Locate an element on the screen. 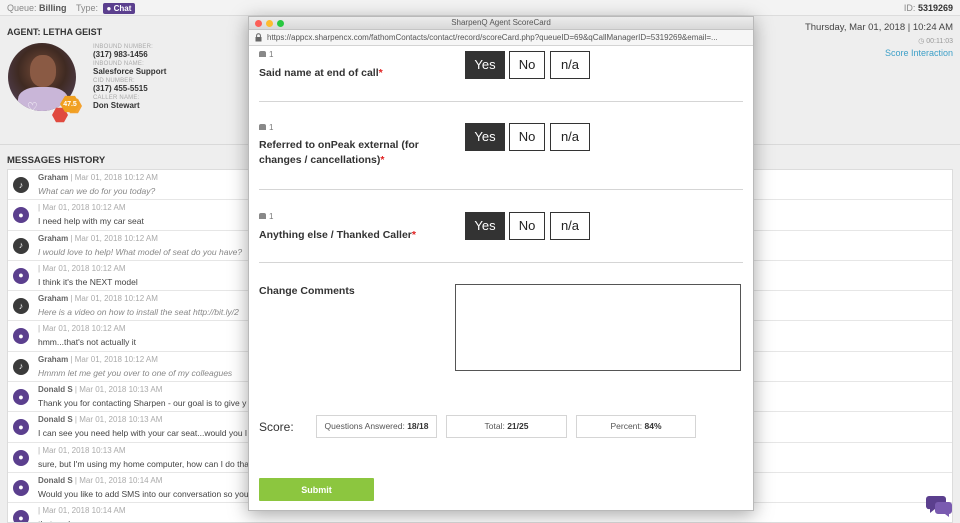 This screenshot has width=960, height=523. agent-level: 47.5 is located at coordinates (70, 104).